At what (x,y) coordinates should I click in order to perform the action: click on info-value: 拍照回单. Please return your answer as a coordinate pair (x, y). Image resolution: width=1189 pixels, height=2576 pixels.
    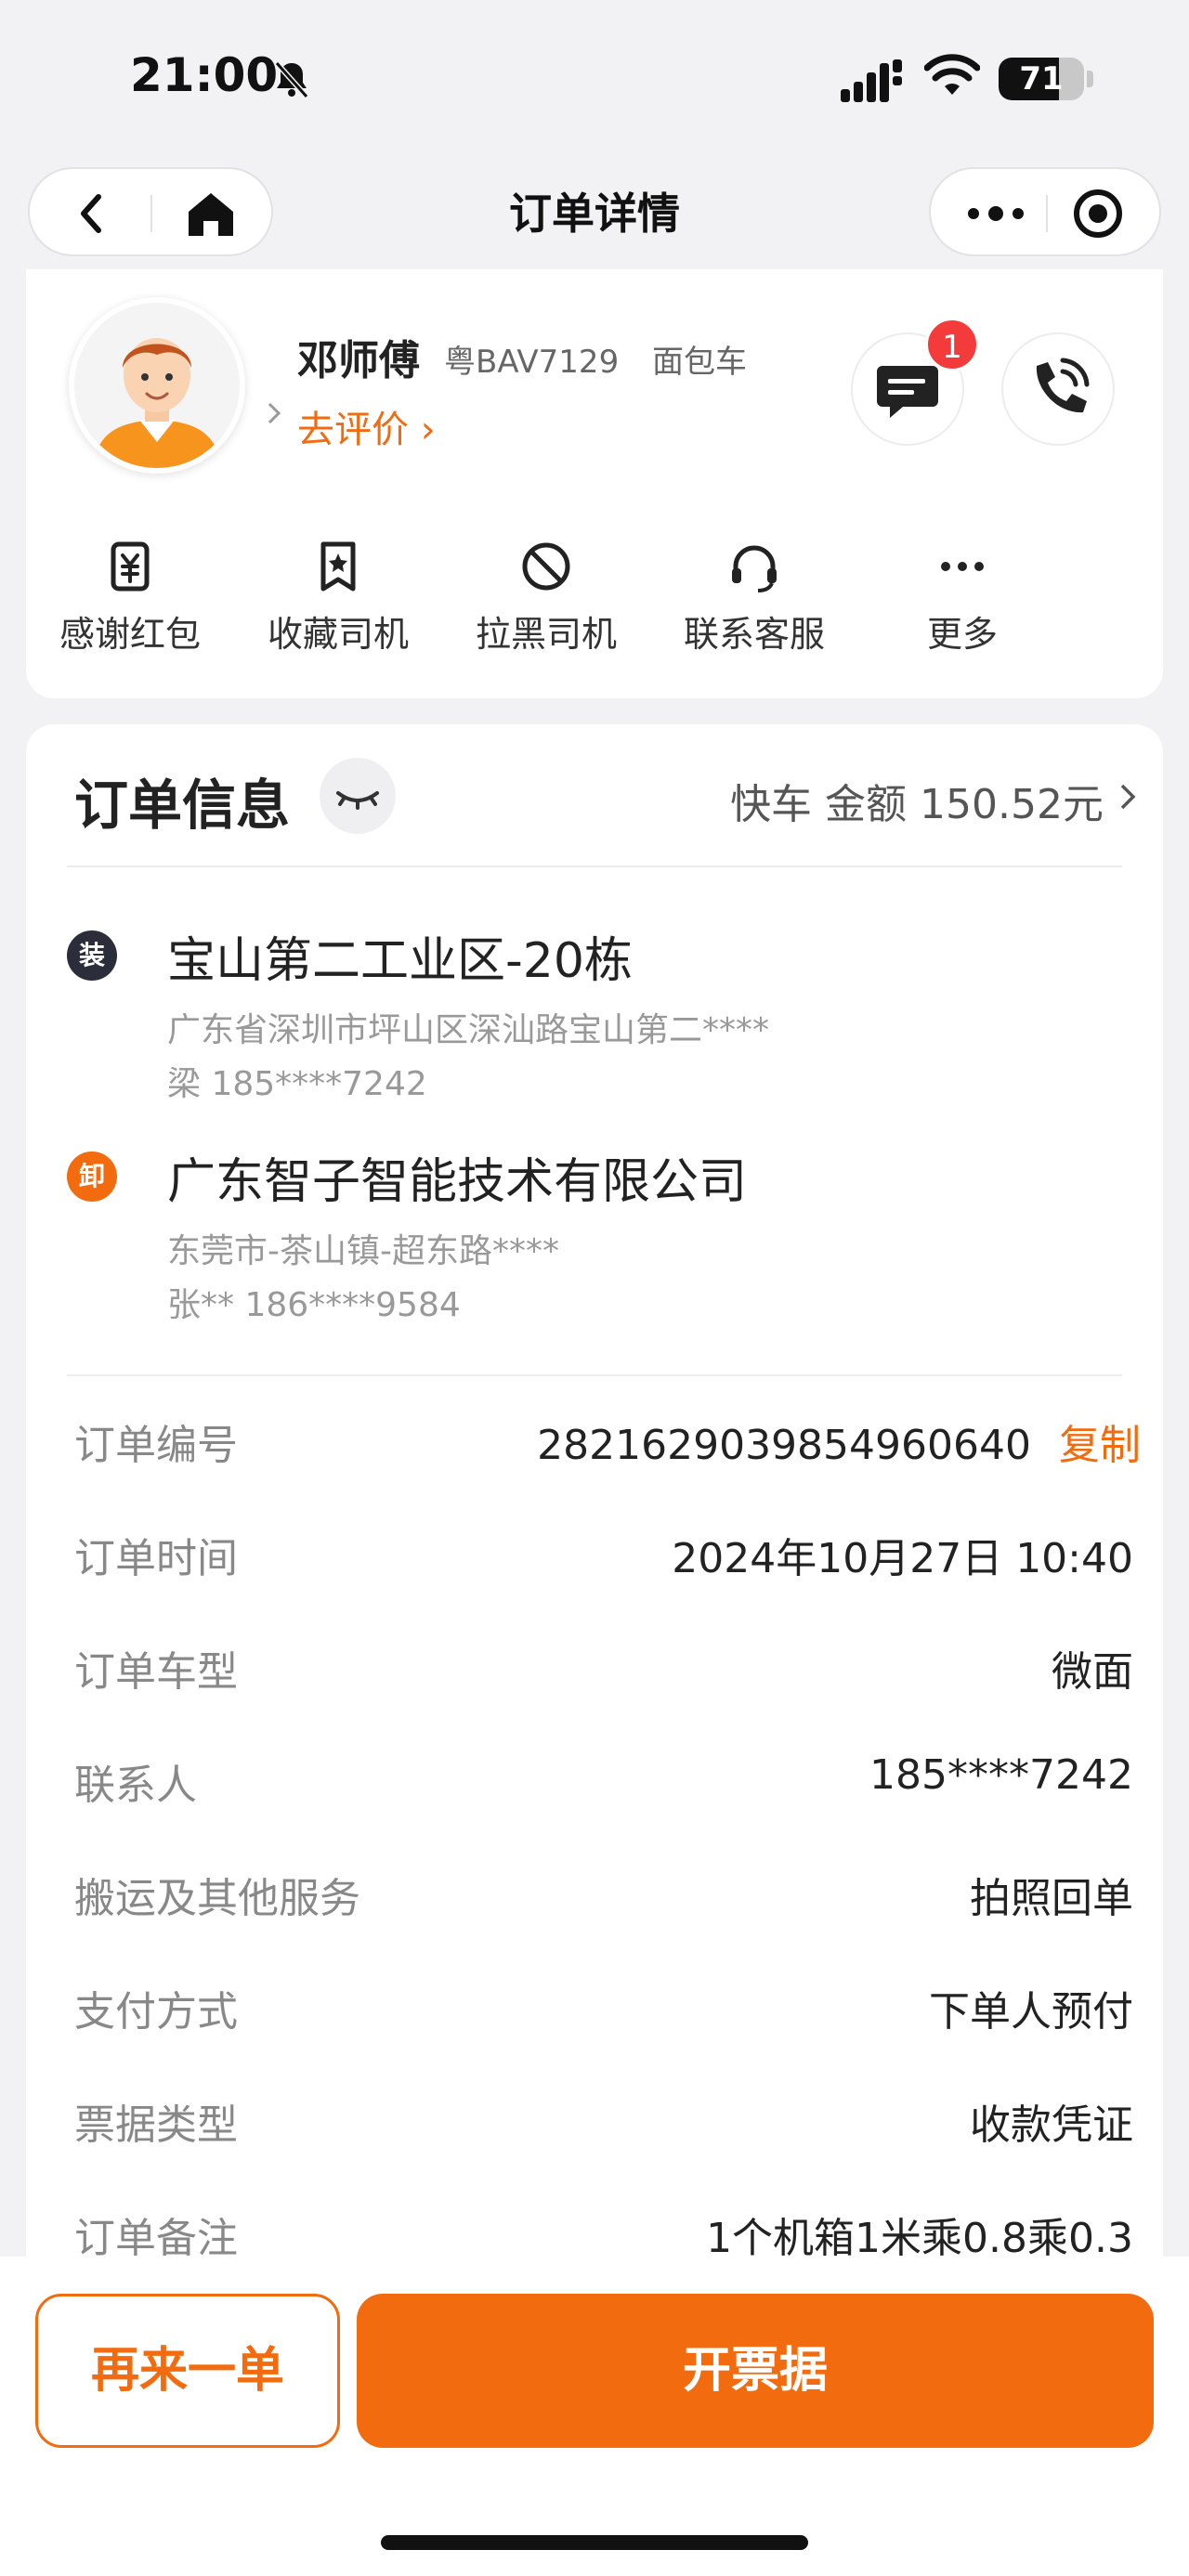
    Looking at the image, I should click on (1051, 1899).